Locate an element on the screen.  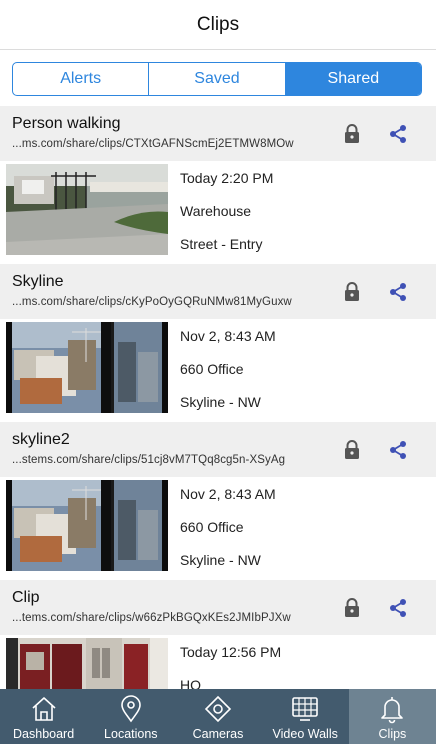
segment-saved: Saved is located at coordinates (217, 79).